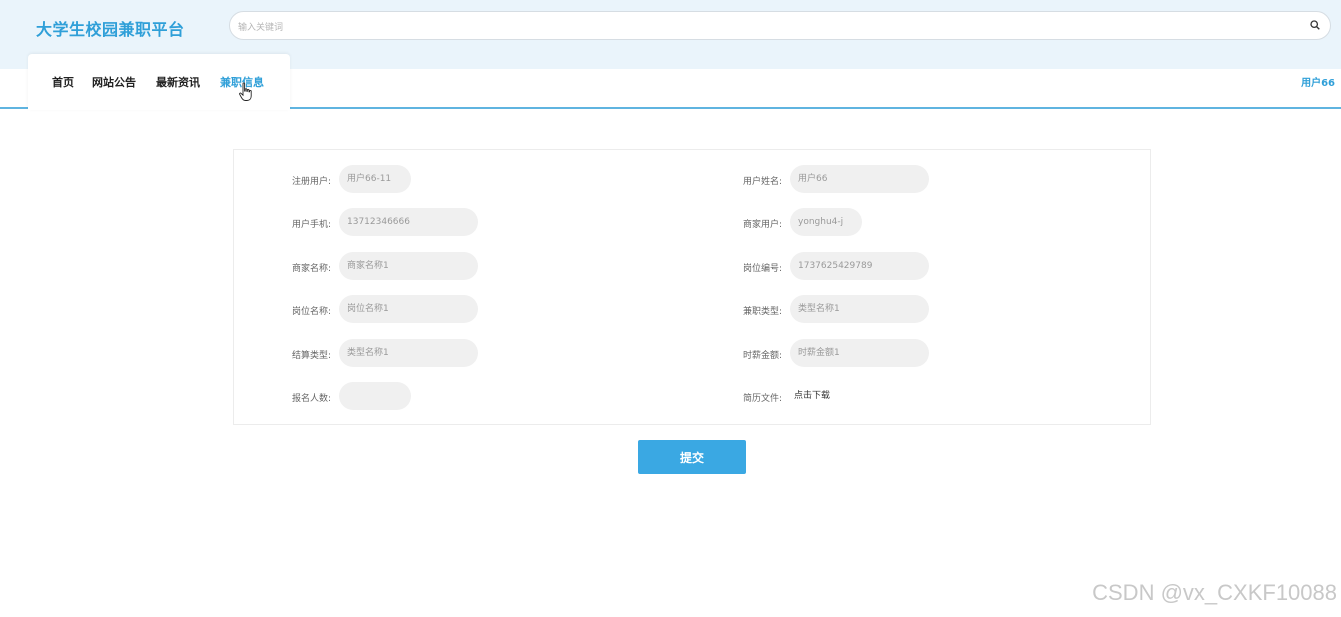  I want to click on site-logo: 大学生校园兼职平台, so click(110, 28).